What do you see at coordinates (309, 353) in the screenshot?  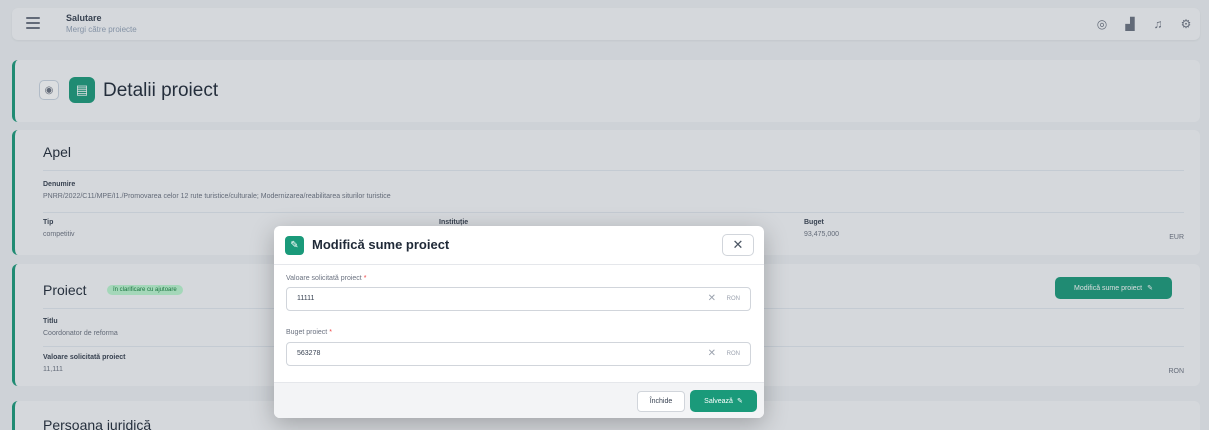 I see `budget-value-text: 563278` at bounding box center [309, 353].